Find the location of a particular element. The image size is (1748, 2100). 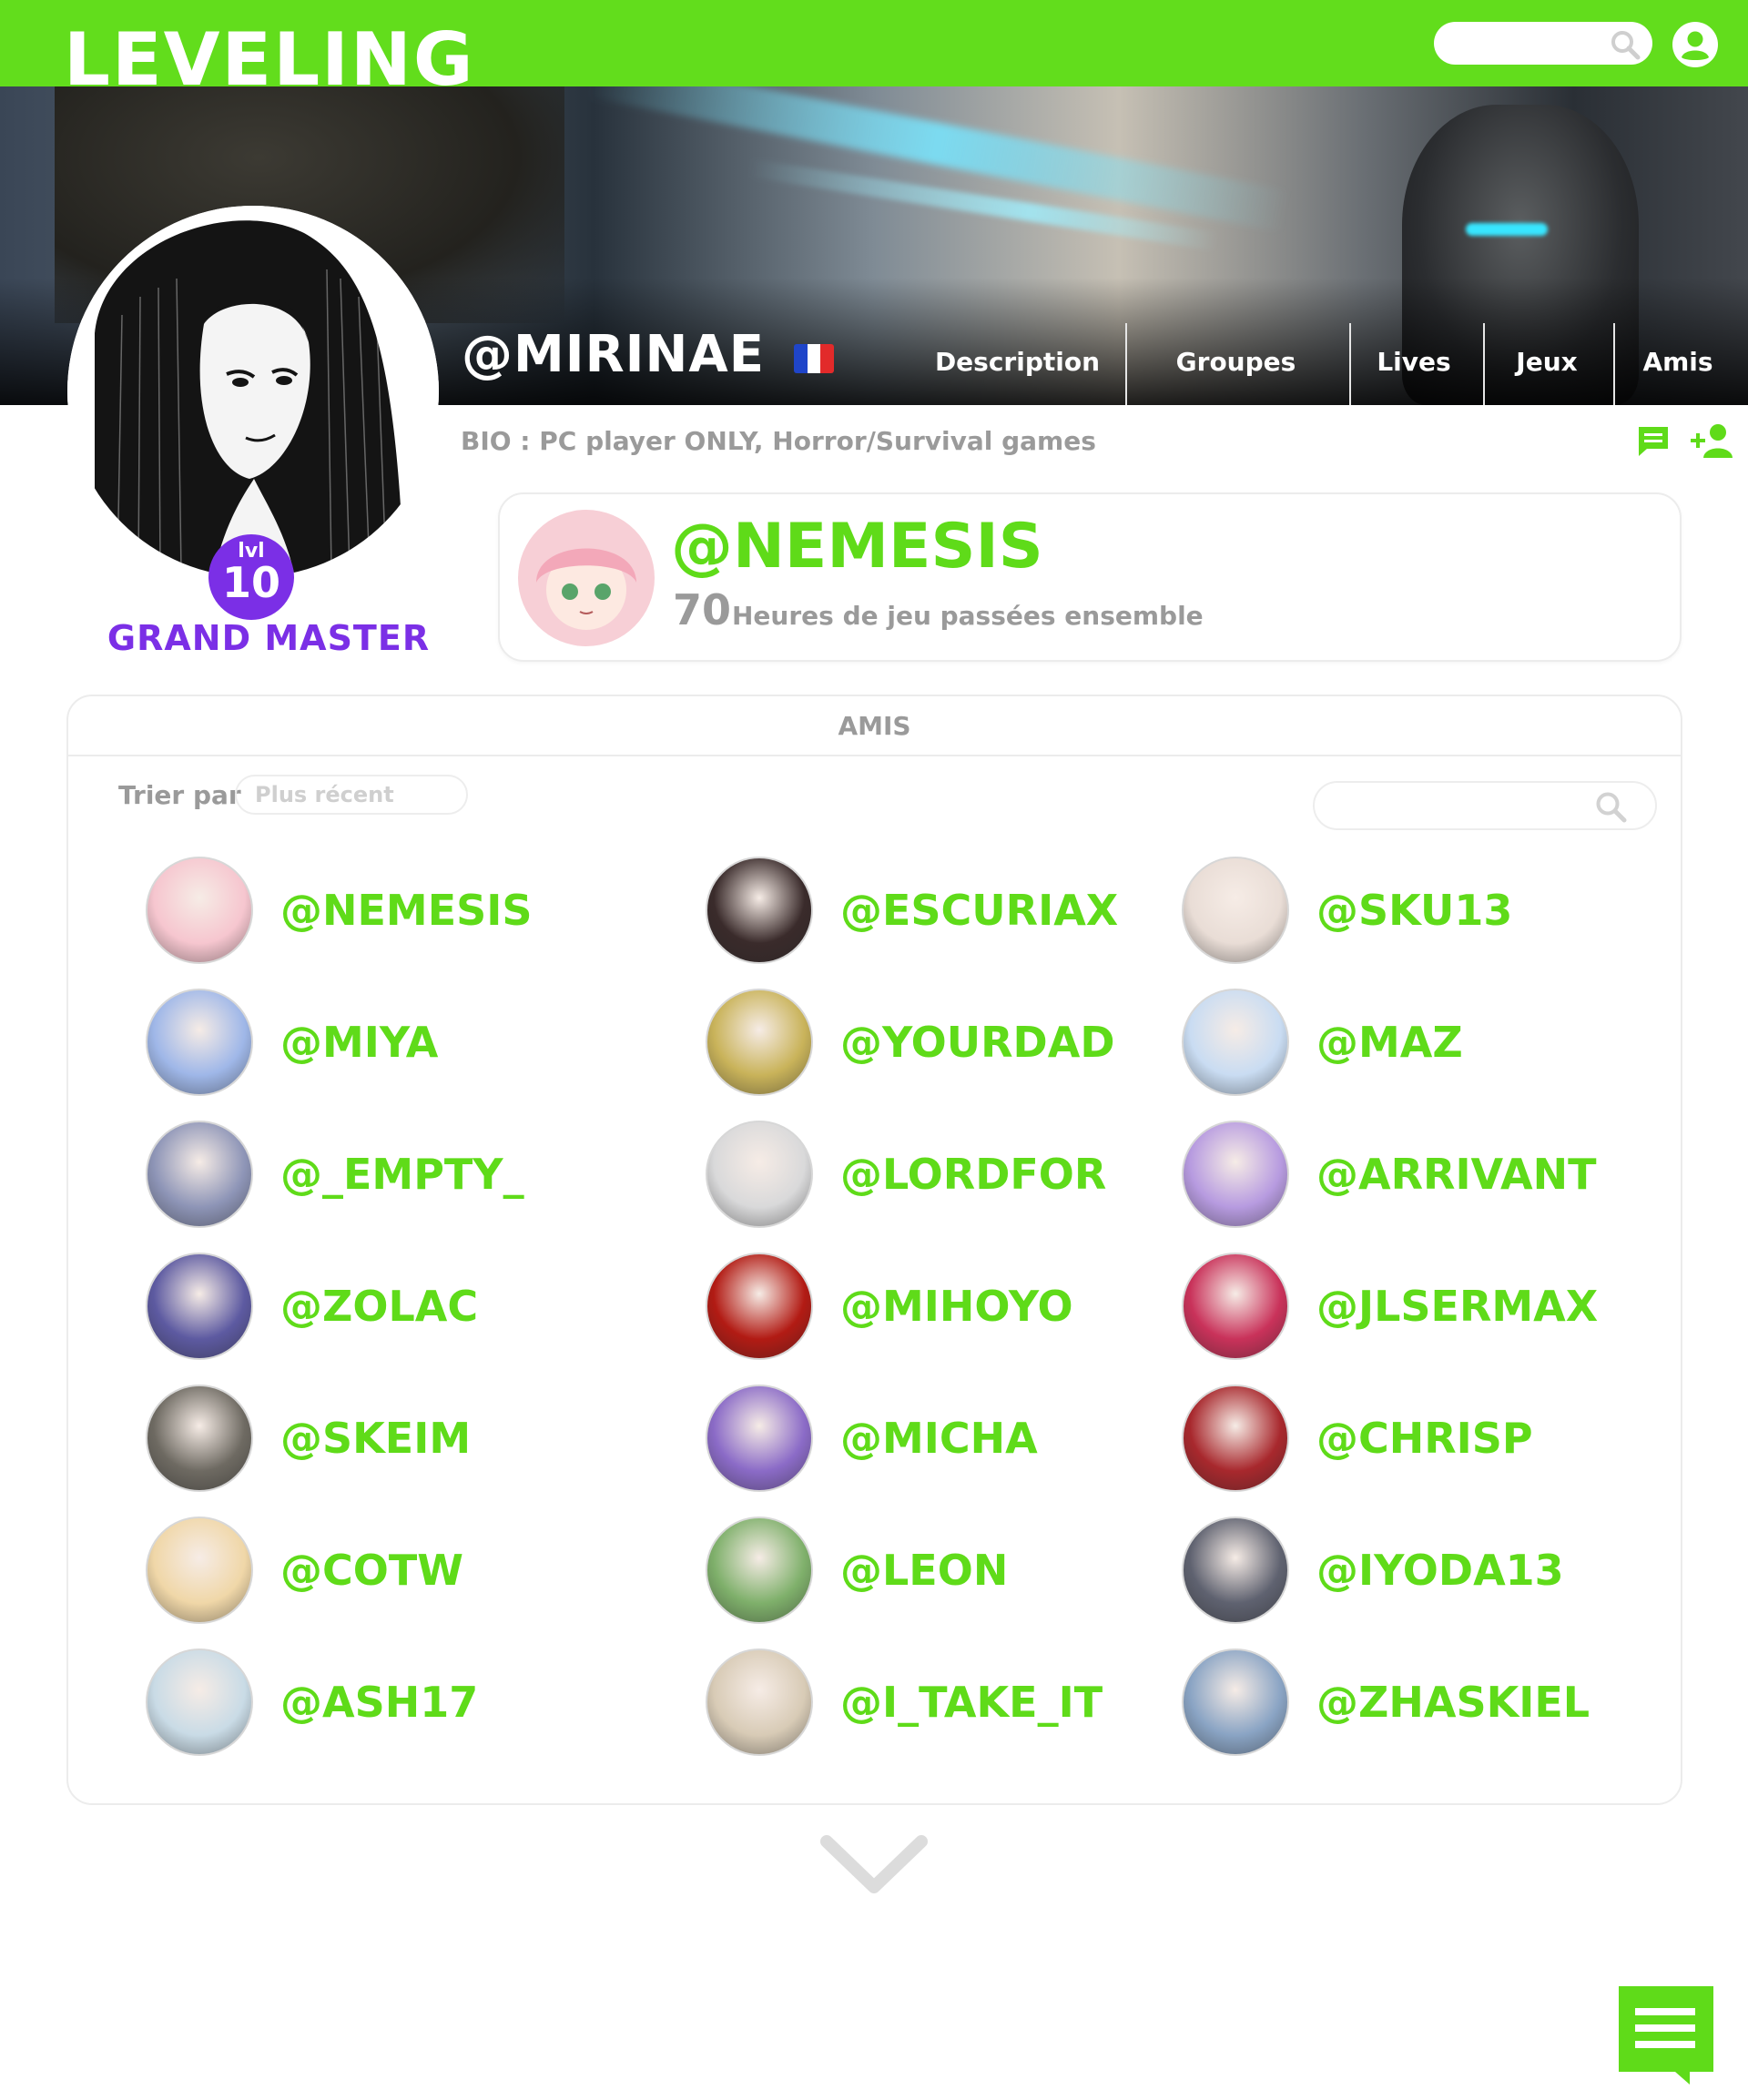

friend-item: @ESCURIAX is located at coordinates (960, 911).